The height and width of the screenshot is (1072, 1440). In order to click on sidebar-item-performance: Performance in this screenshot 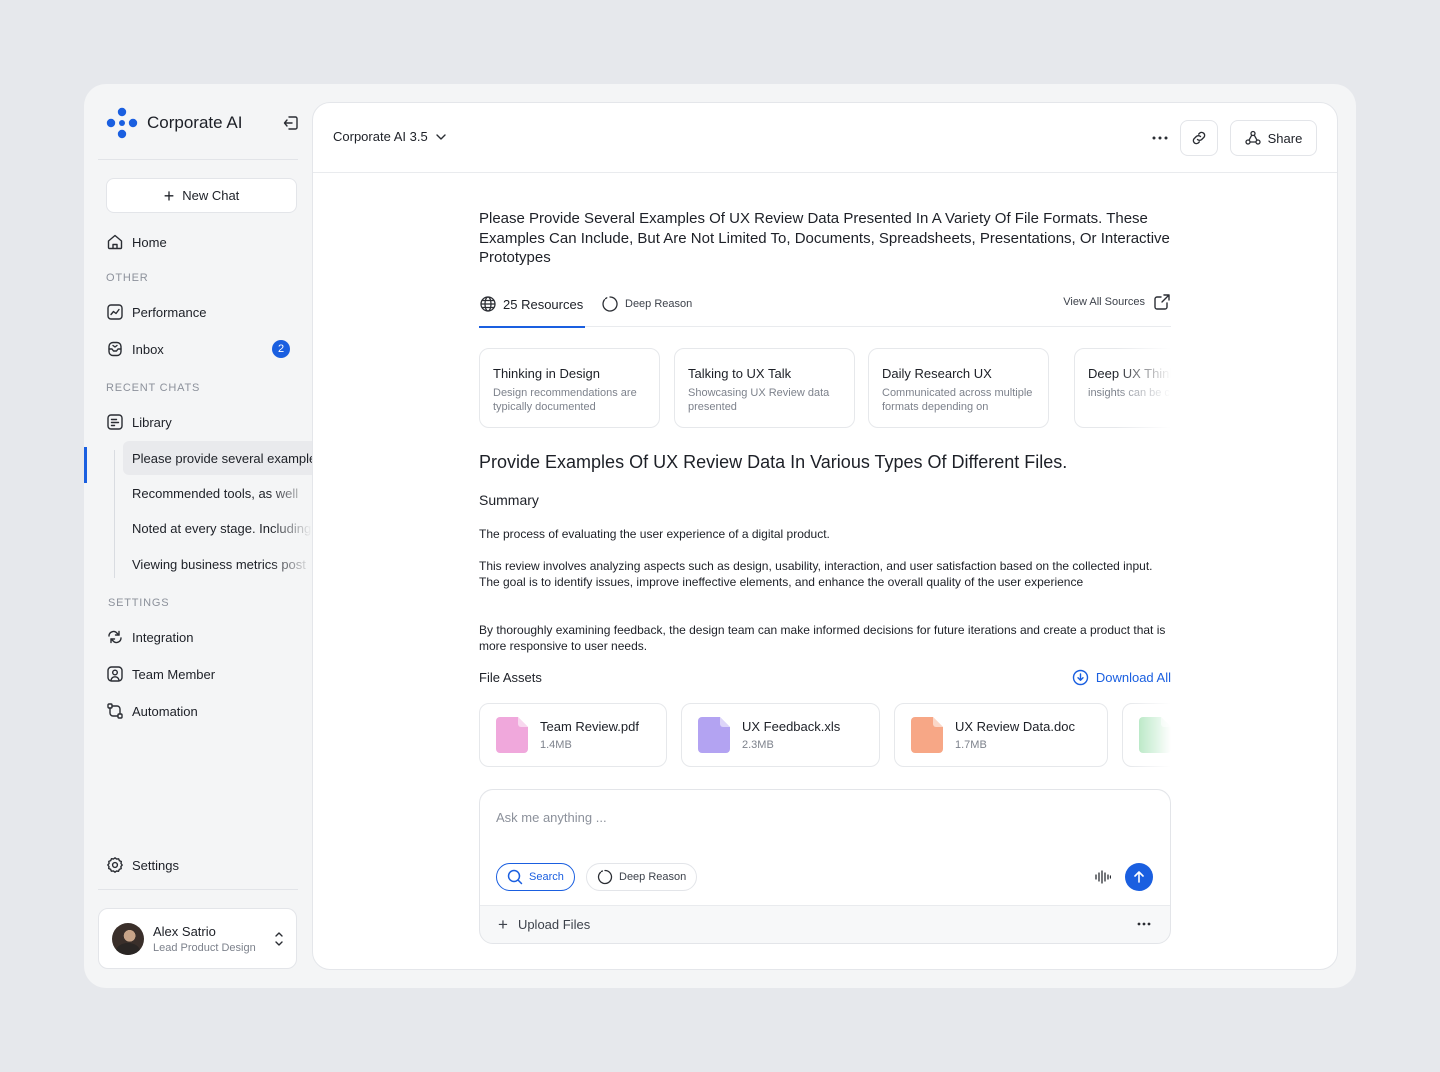, I will do `click(204, 312)`.